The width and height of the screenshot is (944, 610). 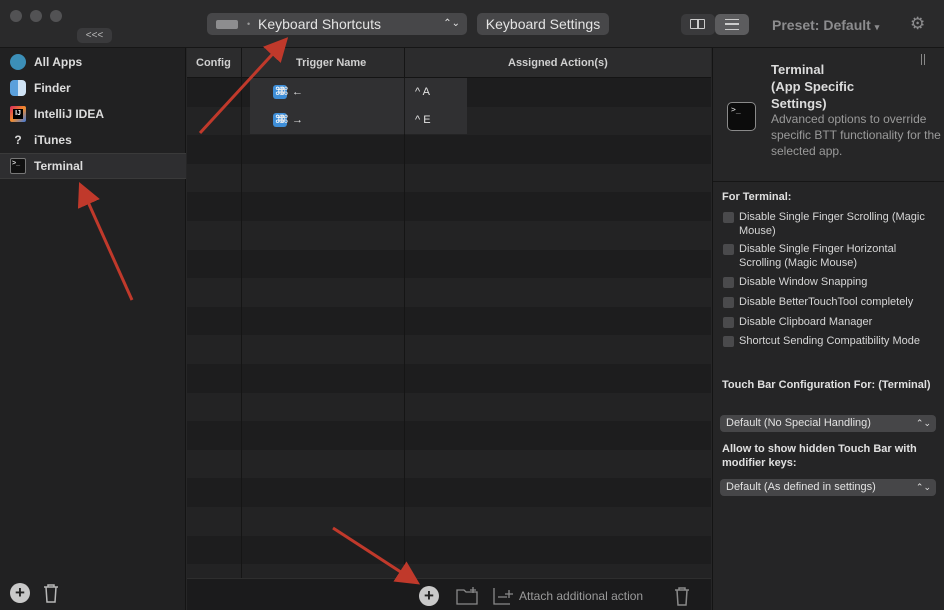 What do you see at coordinates (449, 63) in the screenshot?
I see `table-header: Config Trigger Name Assigned Action(s)` at bounding box center [449, 63].